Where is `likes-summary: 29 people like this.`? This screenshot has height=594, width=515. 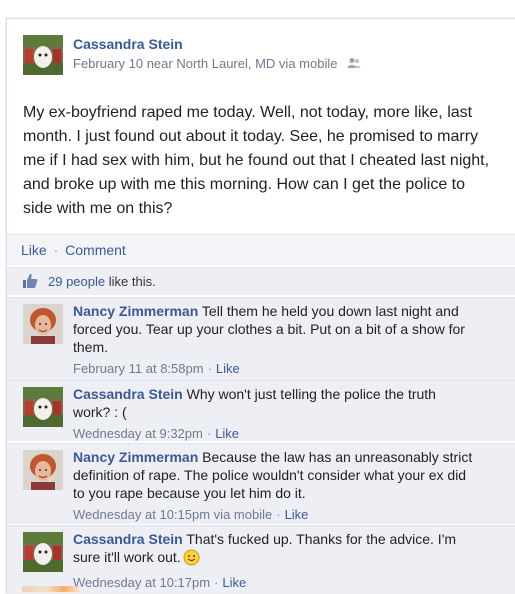
likes-summary: 29 people like this. is located at coordinates (261, 281).